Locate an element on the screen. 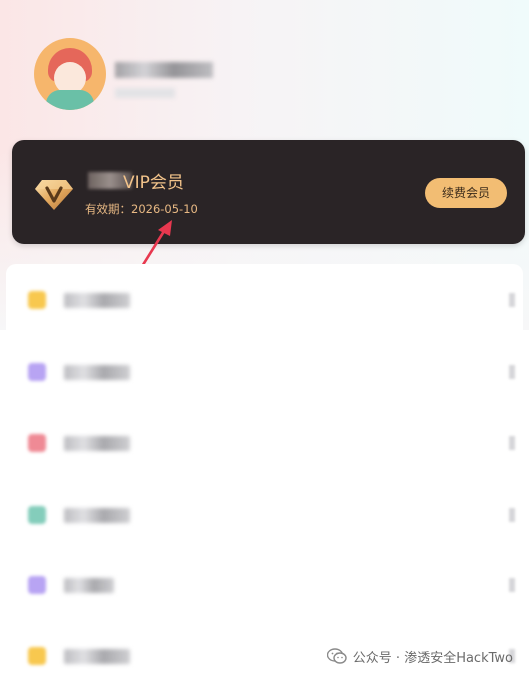 The width and height of the screenshot is (529, 678). watermark: 公众号 · 渗透安全HackTwo is located at coordinates (419, 656).